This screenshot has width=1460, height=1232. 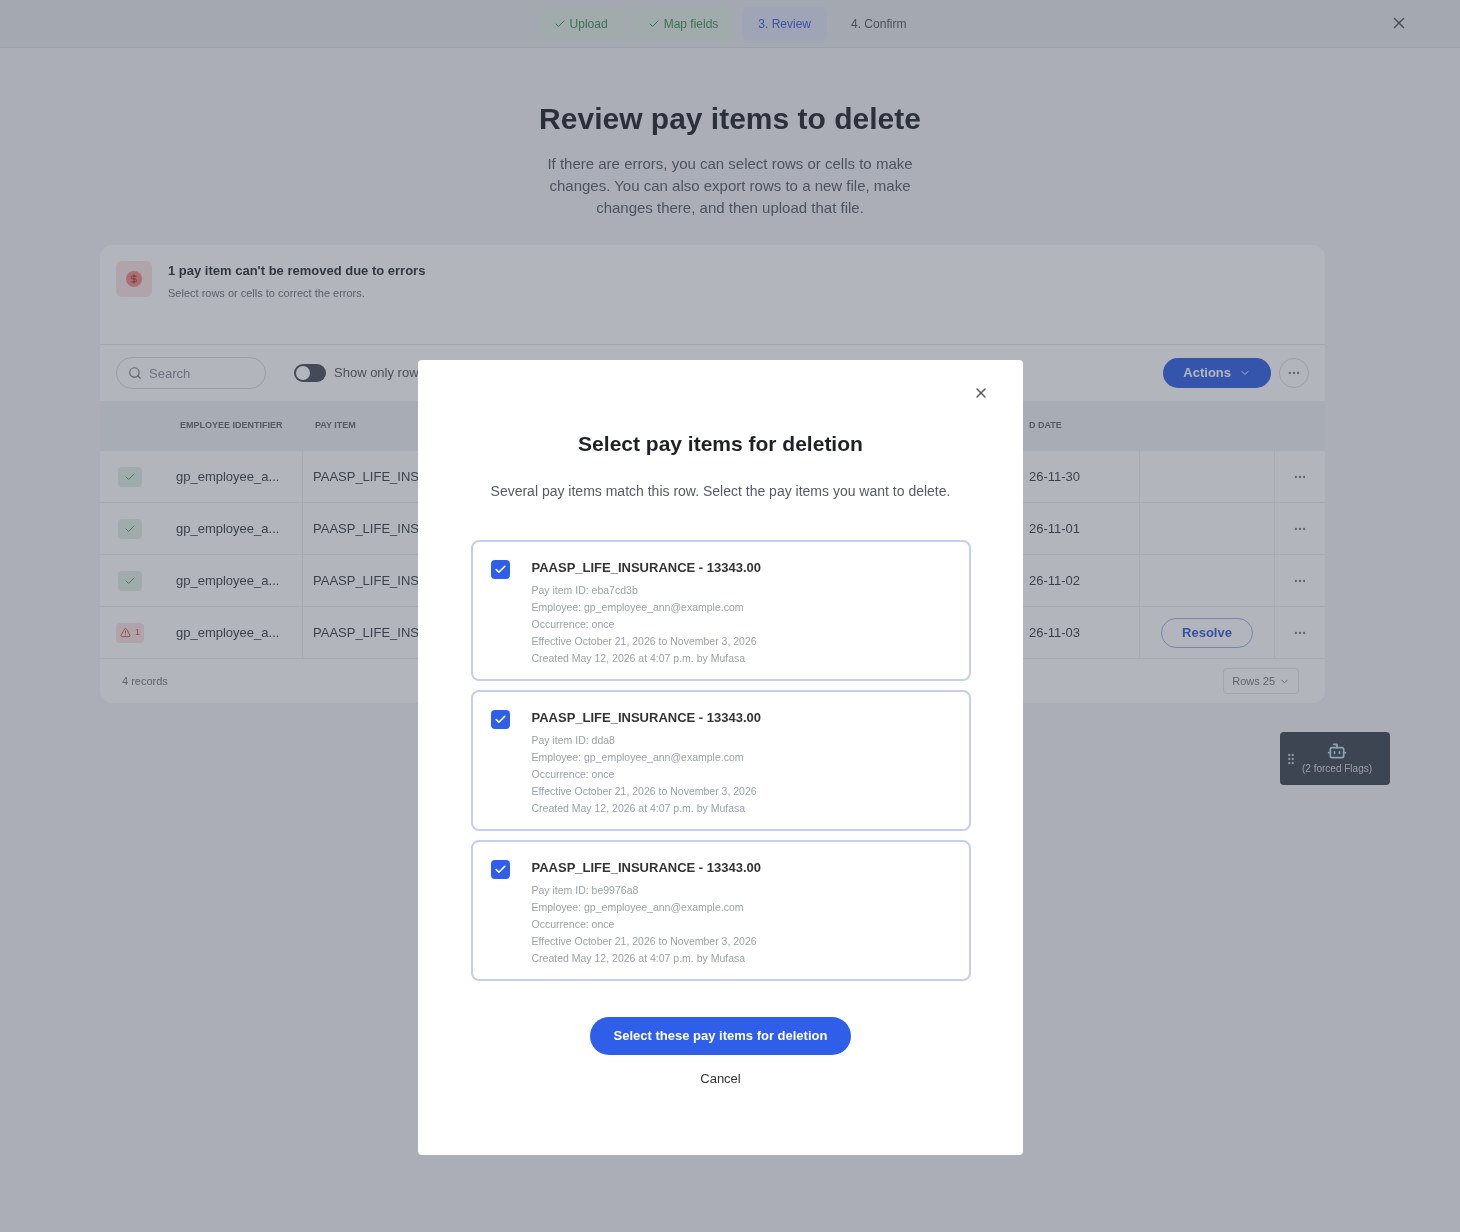 What do you see at coordinates (1261, 681) in the screenshot?
I see `rows-per-page-select: Rows 25` at bounding box center [1261, 681].